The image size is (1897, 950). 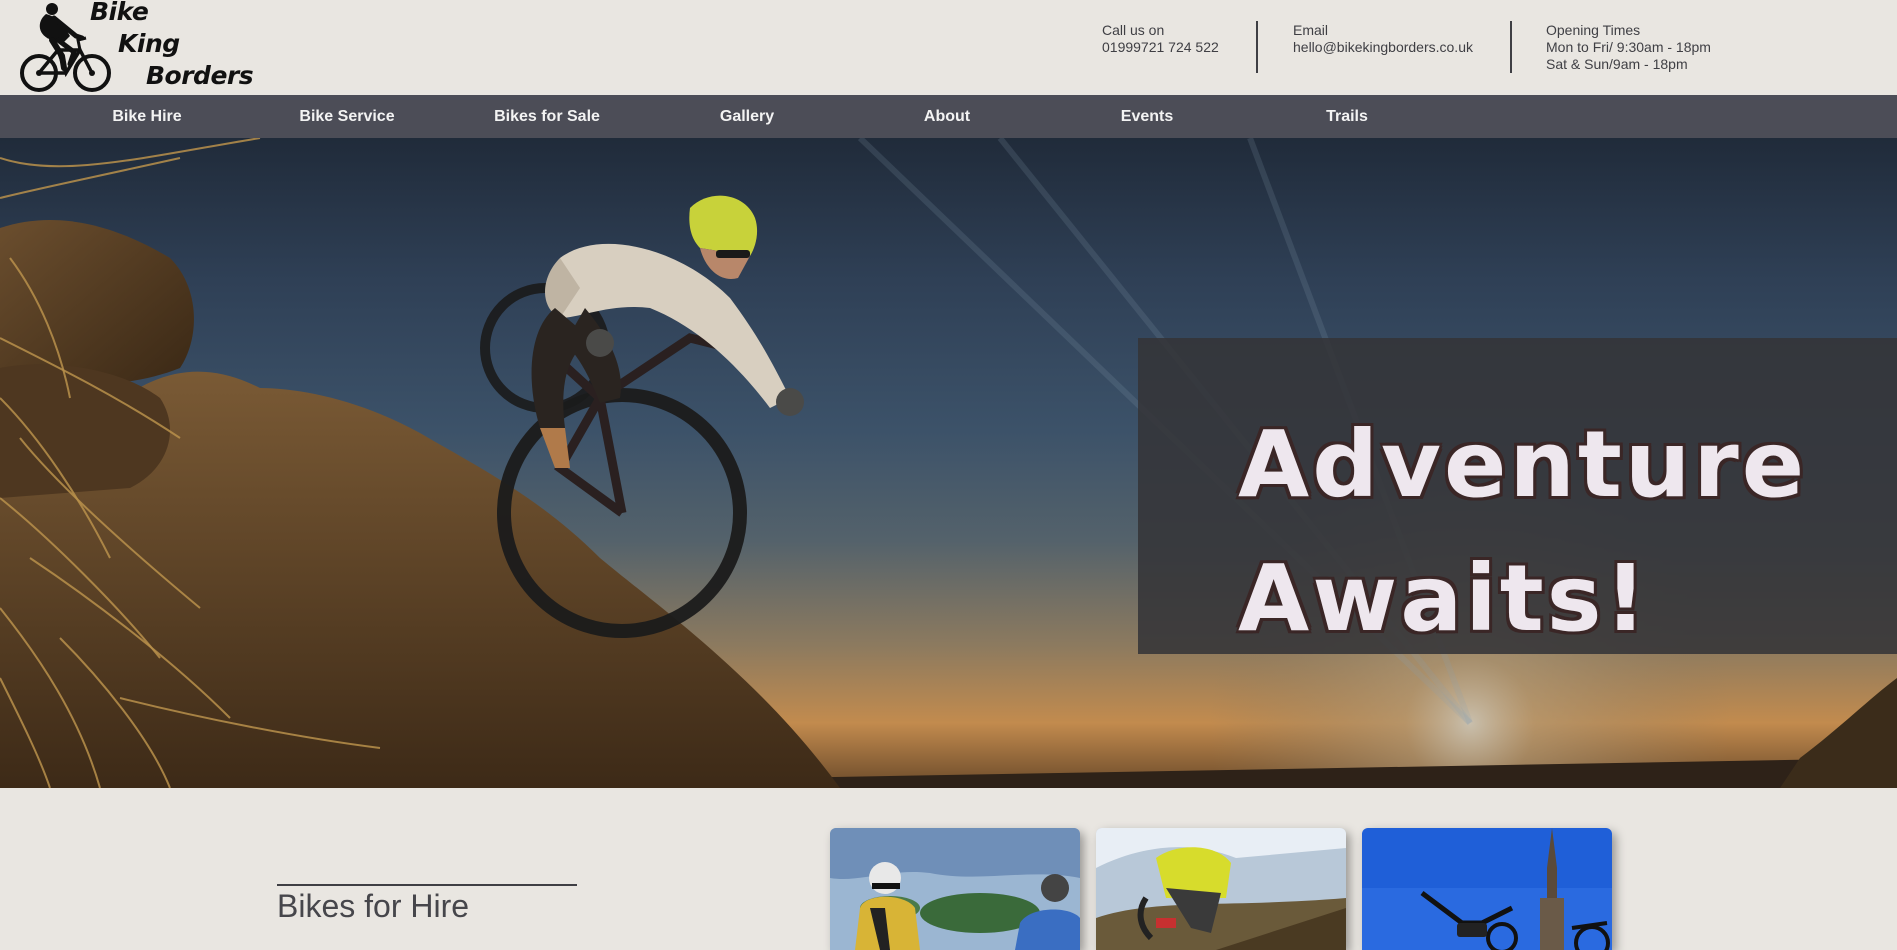 I want to click on logo-text-line2: King, so click(x=149, y=43).